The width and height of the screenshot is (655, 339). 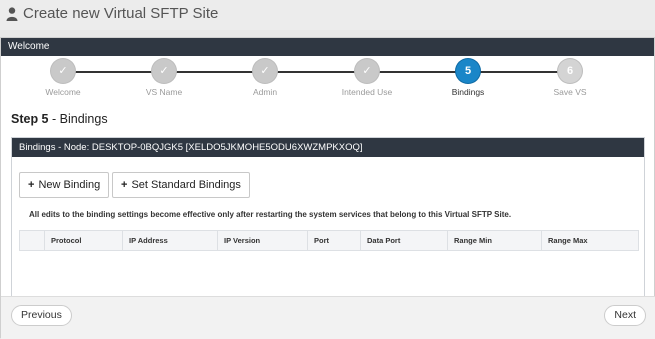 I want to click on page-header: Create new Virtual SFTP Site, so click(x=327, y=15).